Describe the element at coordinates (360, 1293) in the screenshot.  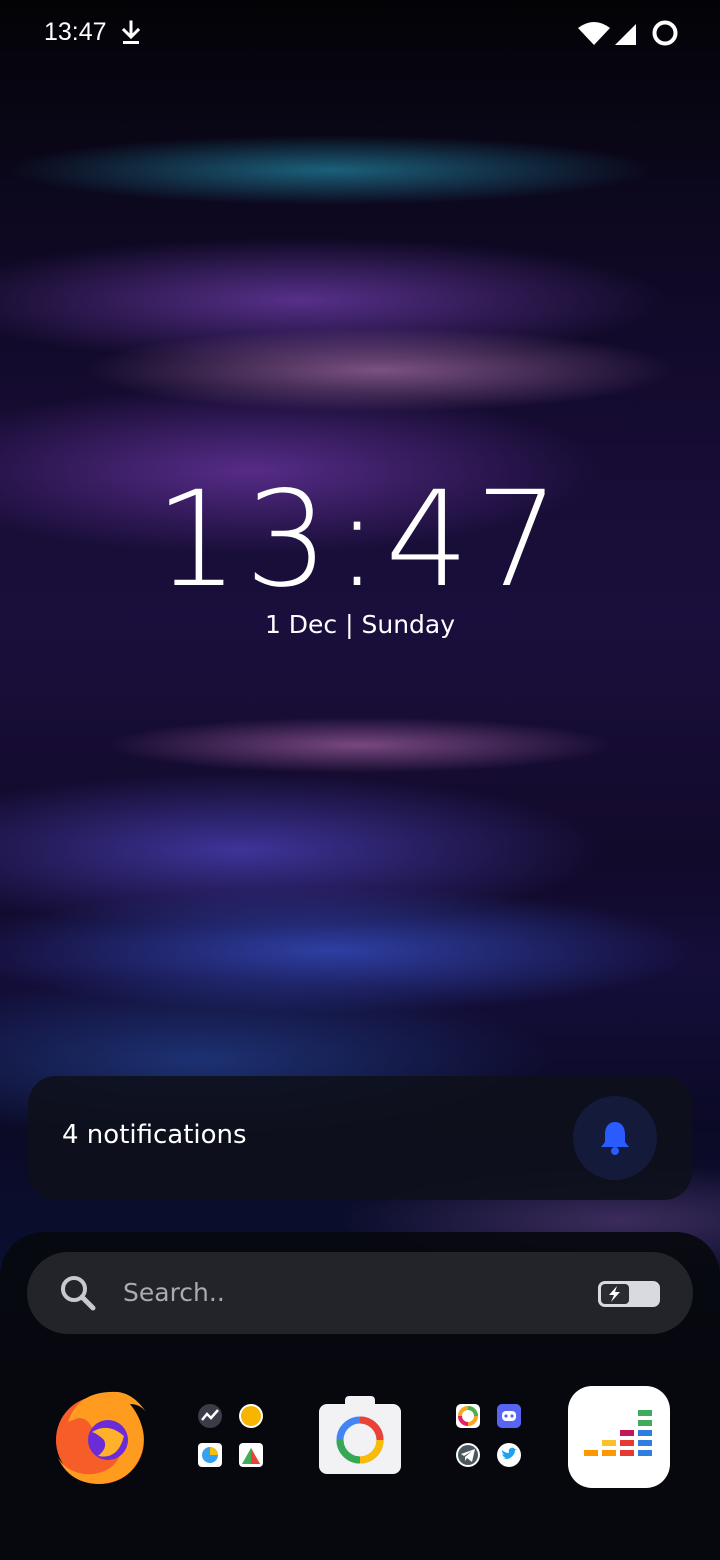
I see `search-bar: Search..` at that location.